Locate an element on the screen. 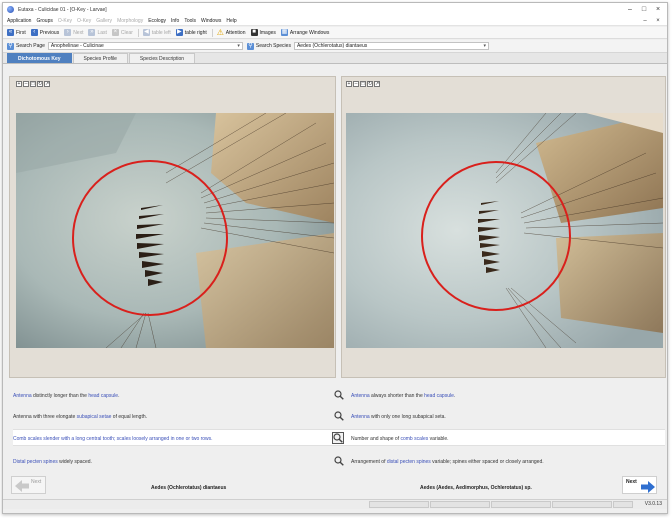 The image size is (672, 518). menu-info: Info is located at coordinates (175, 21).